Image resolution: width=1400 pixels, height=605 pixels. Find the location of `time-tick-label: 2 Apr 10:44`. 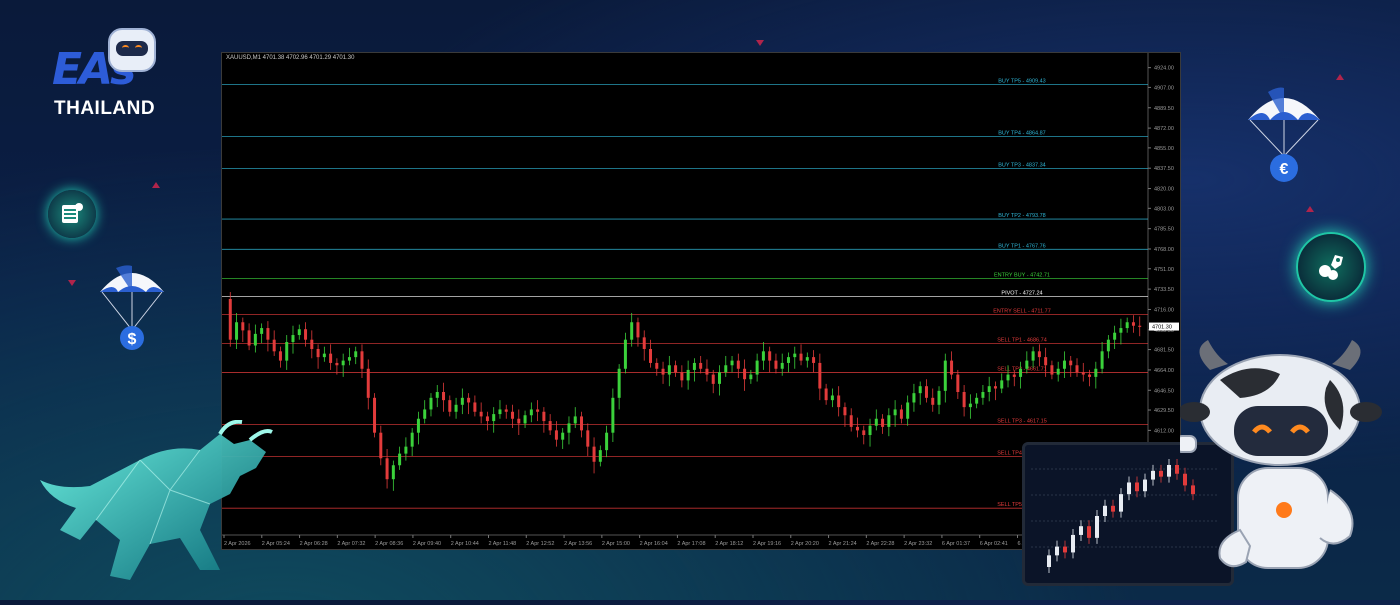

time-tick-label: 2 Apr 10:44 is located at coordinates (465, 544).